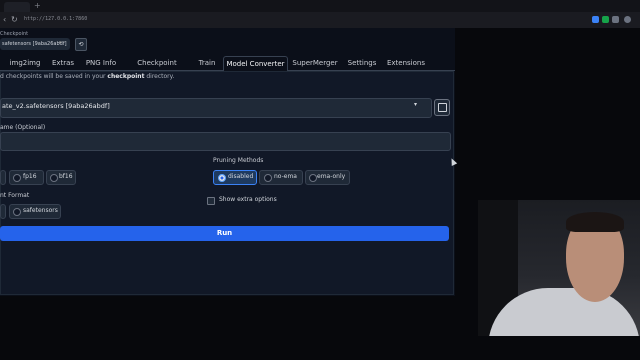  I want to click on tab-model-converter: Model Converter, so click(255, 64).